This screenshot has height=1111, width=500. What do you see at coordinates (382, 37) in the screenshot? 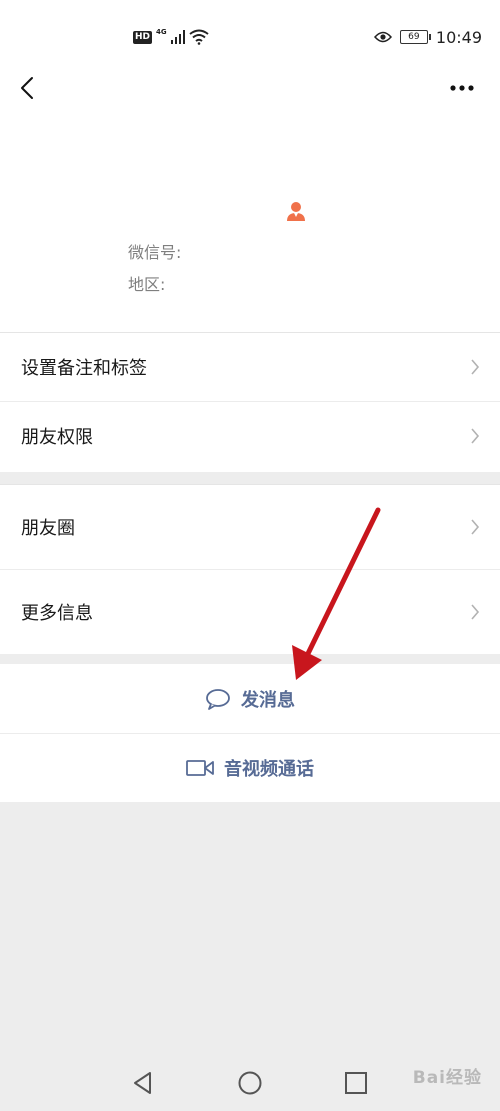
I see `eye-icon` at bounding box center [382, 37].